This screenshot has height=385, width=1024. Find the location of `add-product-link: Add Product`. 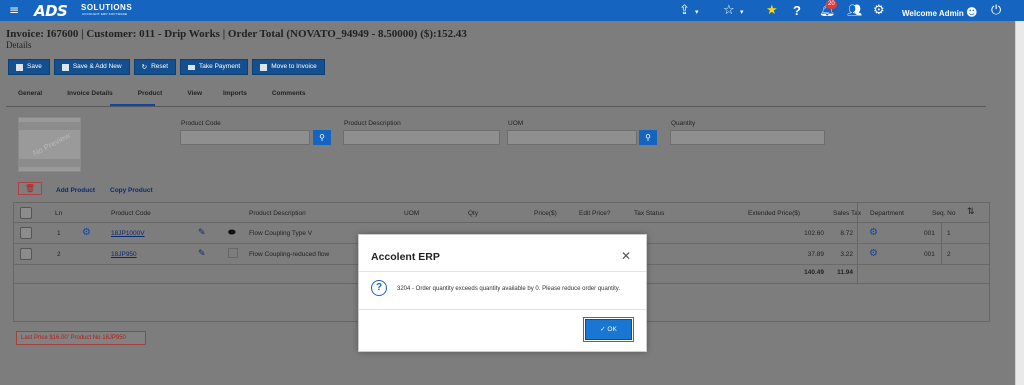

add-product-link: Add Product is located at coordinates (75, 190).